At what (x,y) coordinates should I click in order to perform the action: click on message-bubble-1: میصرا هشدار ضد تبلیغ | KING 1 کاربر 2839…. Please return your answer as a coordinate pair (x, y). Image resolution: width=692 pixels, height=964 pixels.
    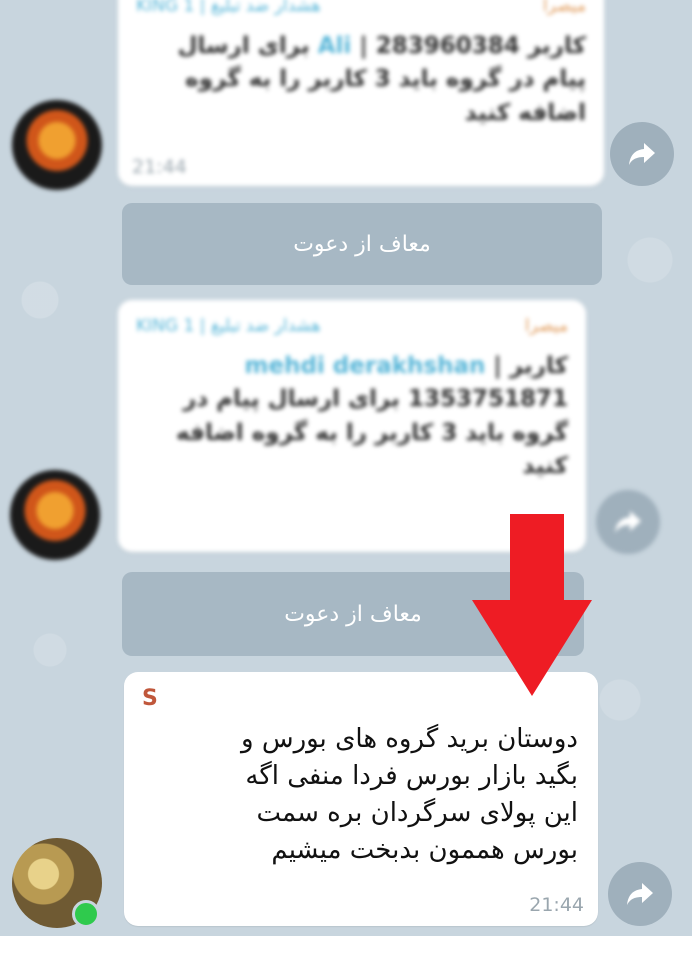
    Looking at the image, I should click on (361, 93).